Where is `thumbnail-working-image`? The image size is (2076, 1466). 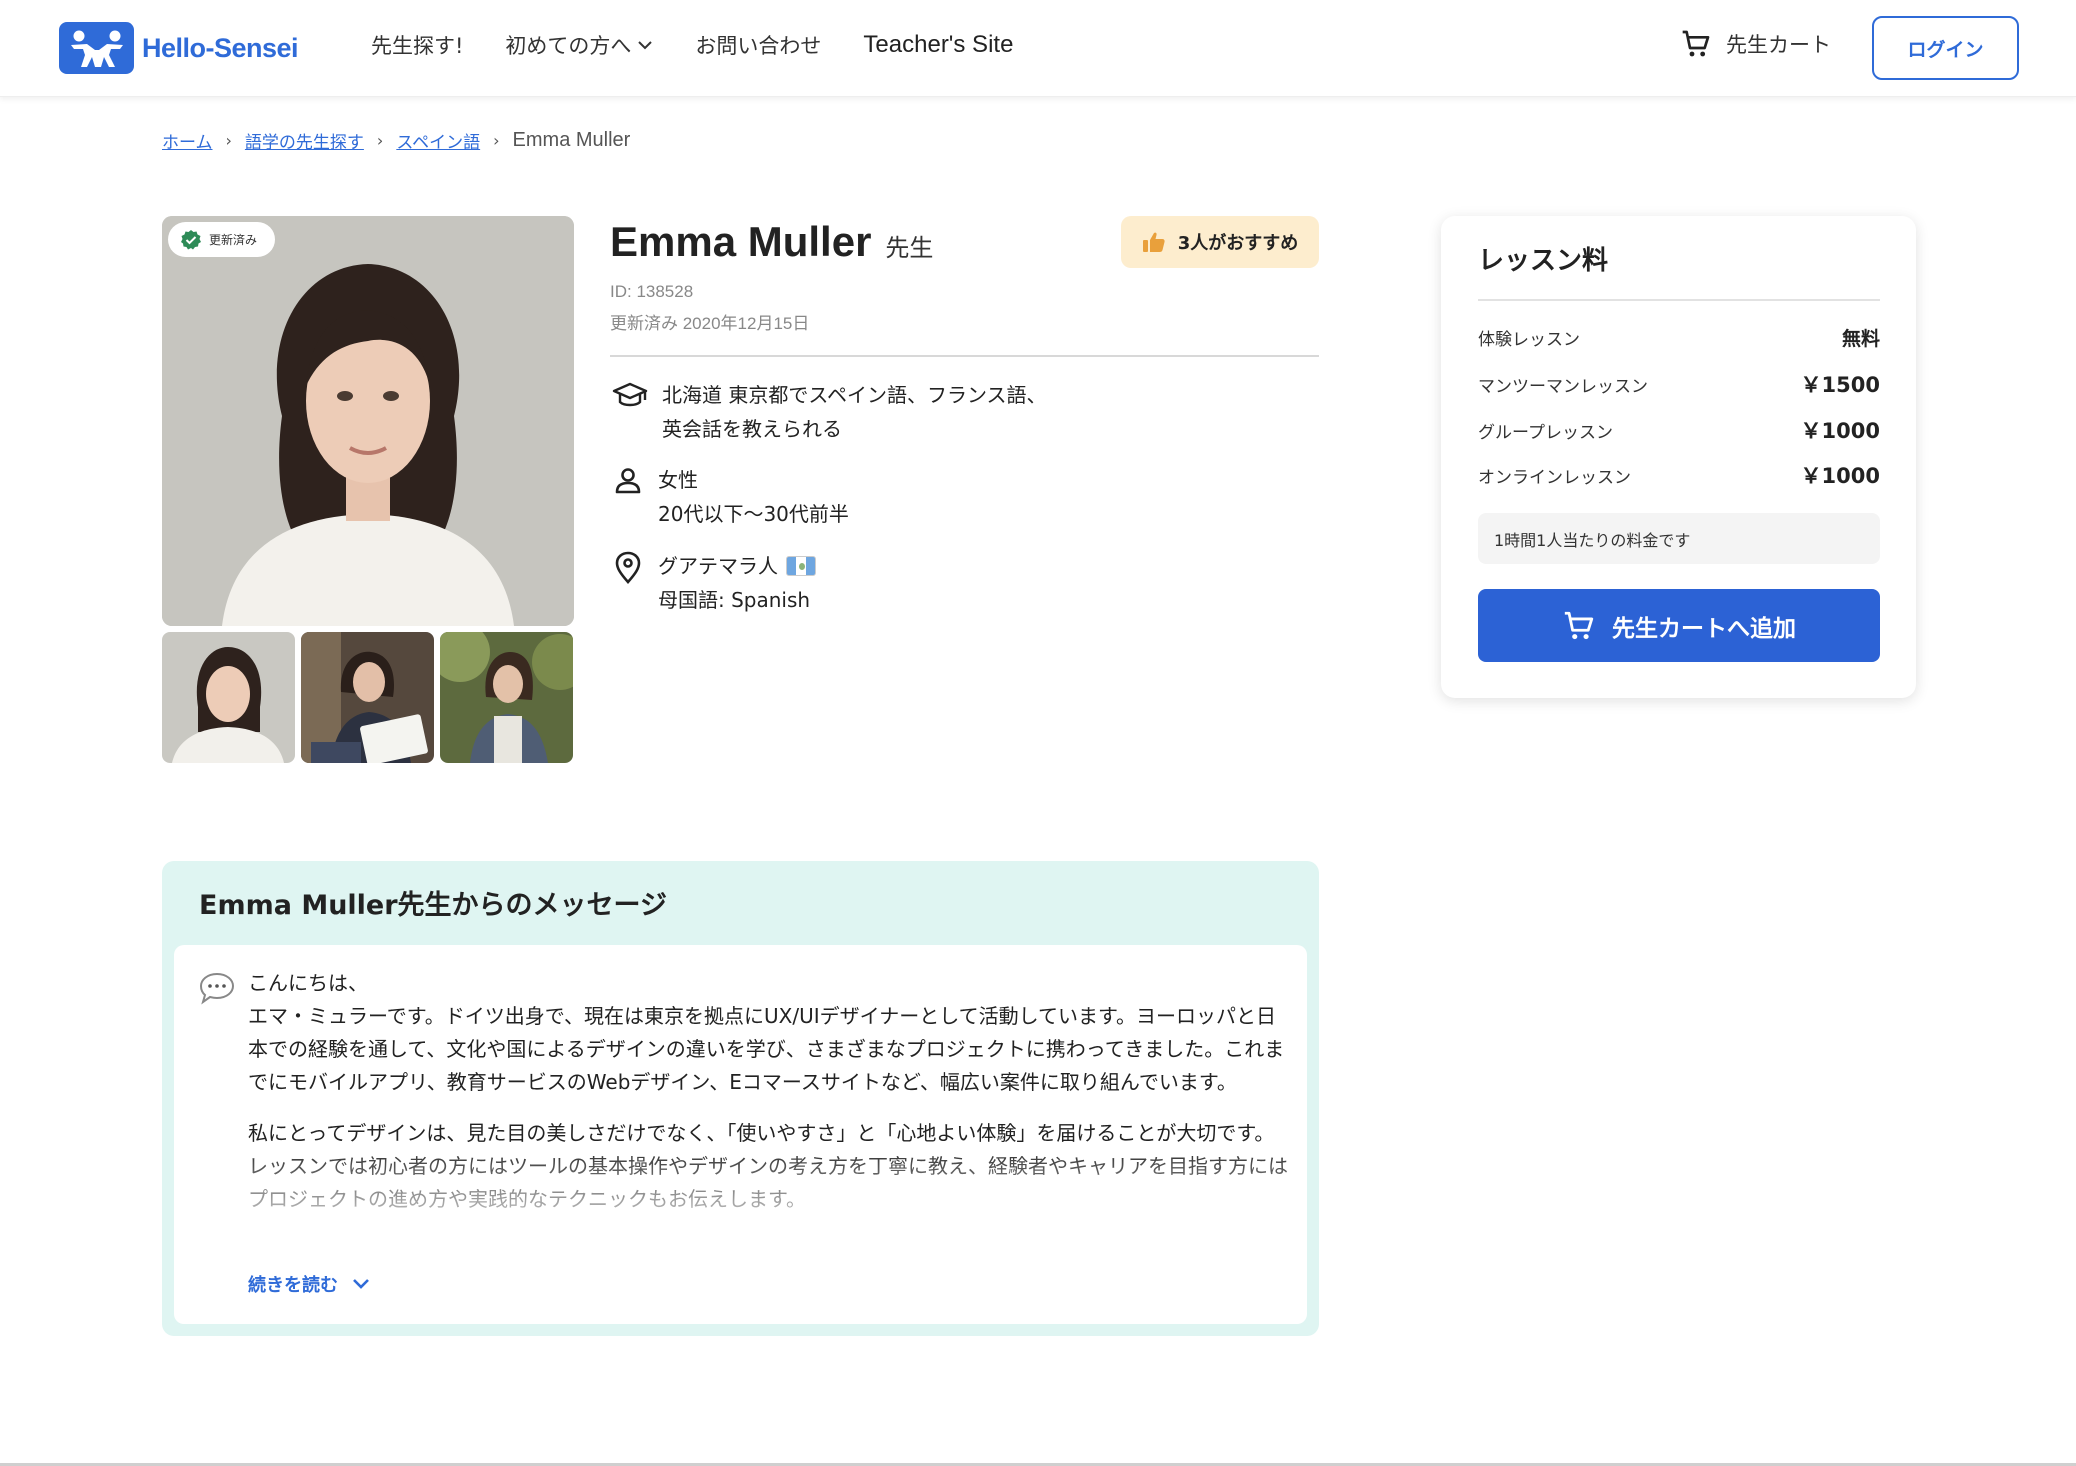 thumbnail-working-image is located at coordinates (367, 697).